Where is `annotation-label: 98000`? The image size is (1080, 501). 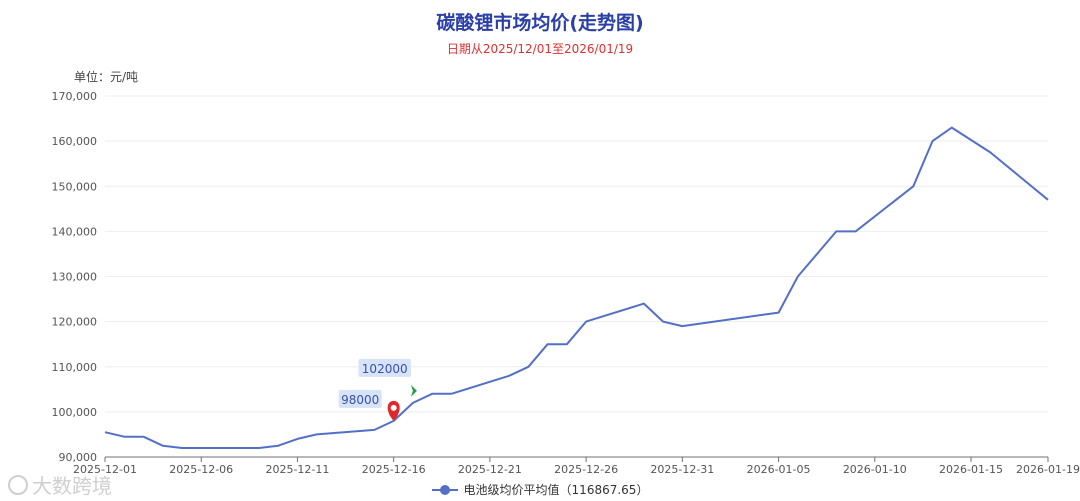 annotation-label: 98000 is located at coordinates (360, 400).